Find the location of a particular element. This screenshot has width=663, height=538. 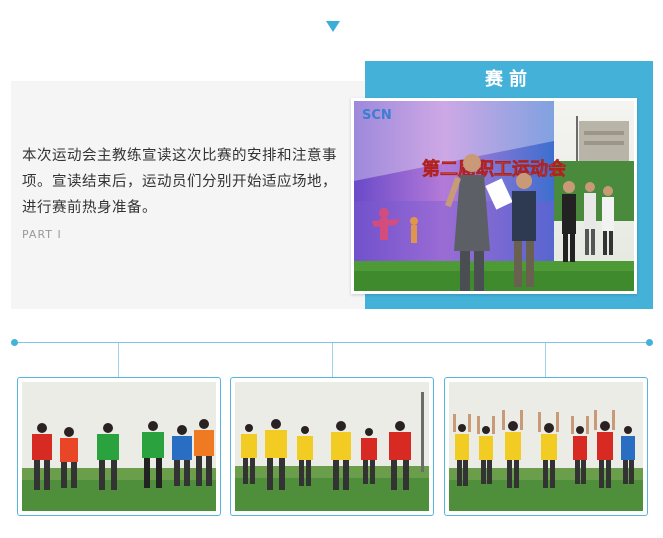

banner-logo: SCN is located at coordinates (377, 115).